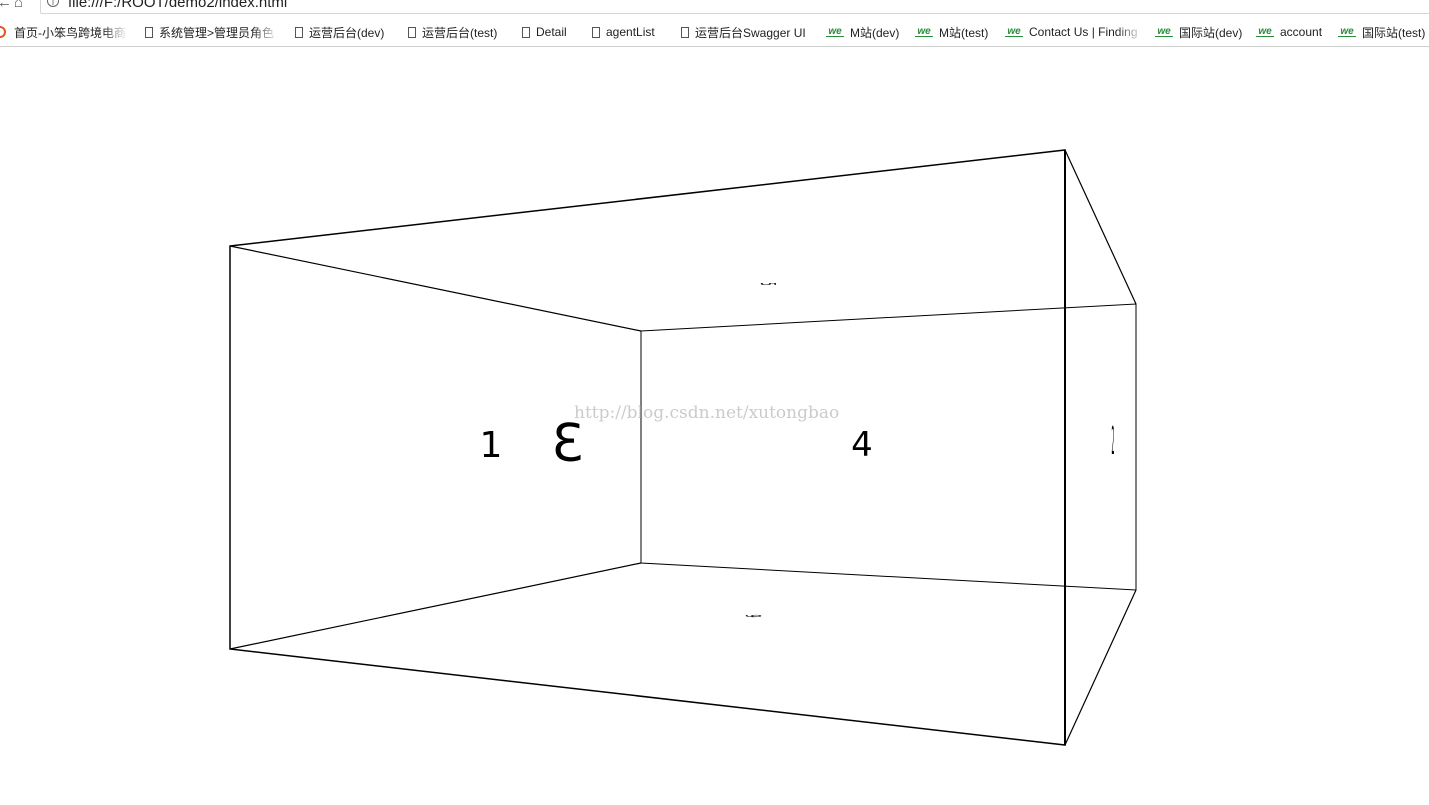 This screenshot has width=1429, height=805. Describe the element at coordinates (567, 444) in the screenshot. I see `face-label-back-mirrored: 3` at that location.